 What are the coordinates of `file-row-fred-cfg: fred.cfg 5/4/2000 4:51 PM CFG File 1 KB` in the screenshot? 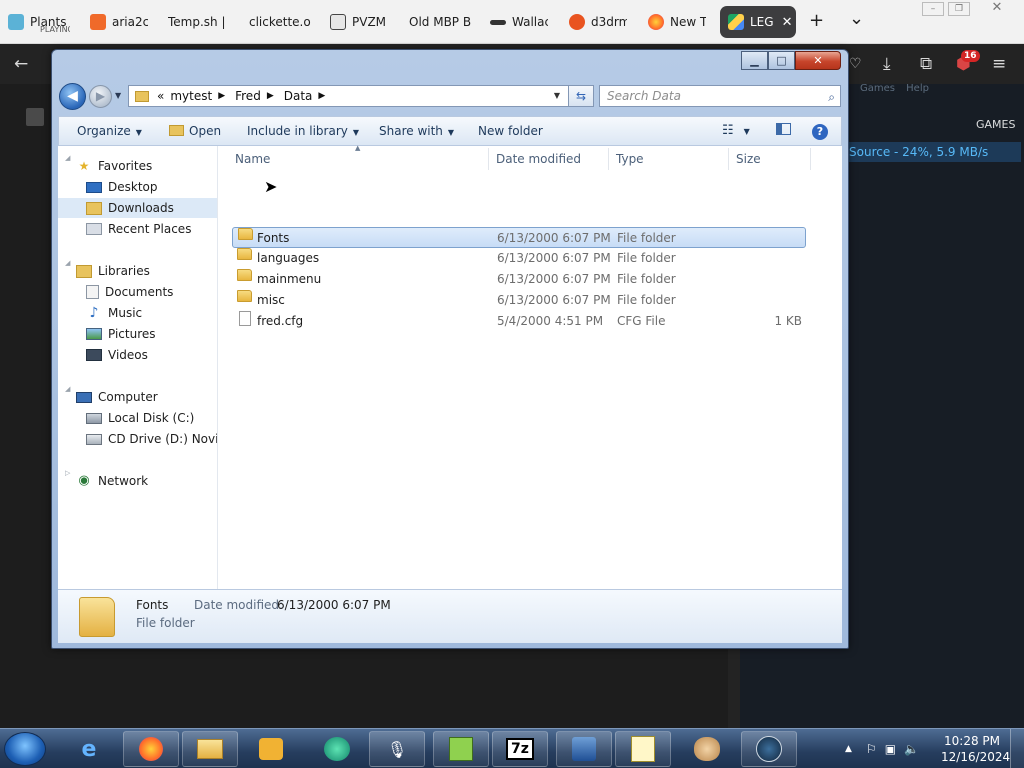 It's located at (519, 321).